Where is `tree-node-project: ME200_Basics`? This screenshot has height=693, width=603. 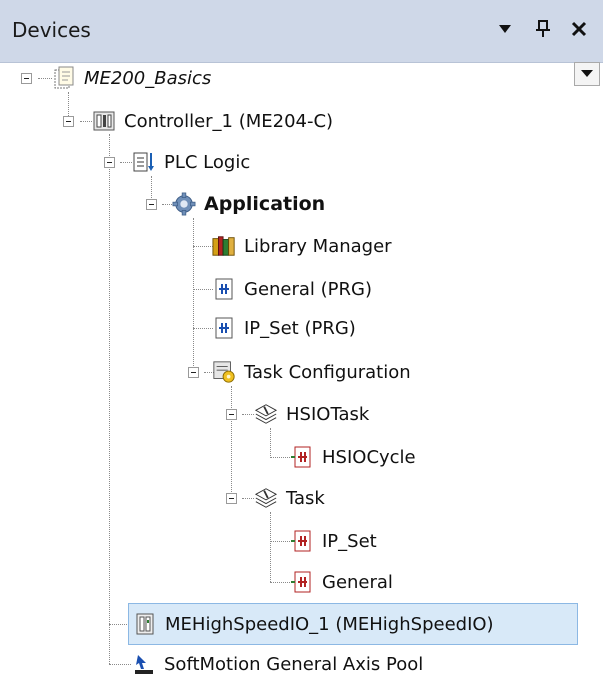
tree-node-project: ME200_Basics is located at coordinates (131, 78).